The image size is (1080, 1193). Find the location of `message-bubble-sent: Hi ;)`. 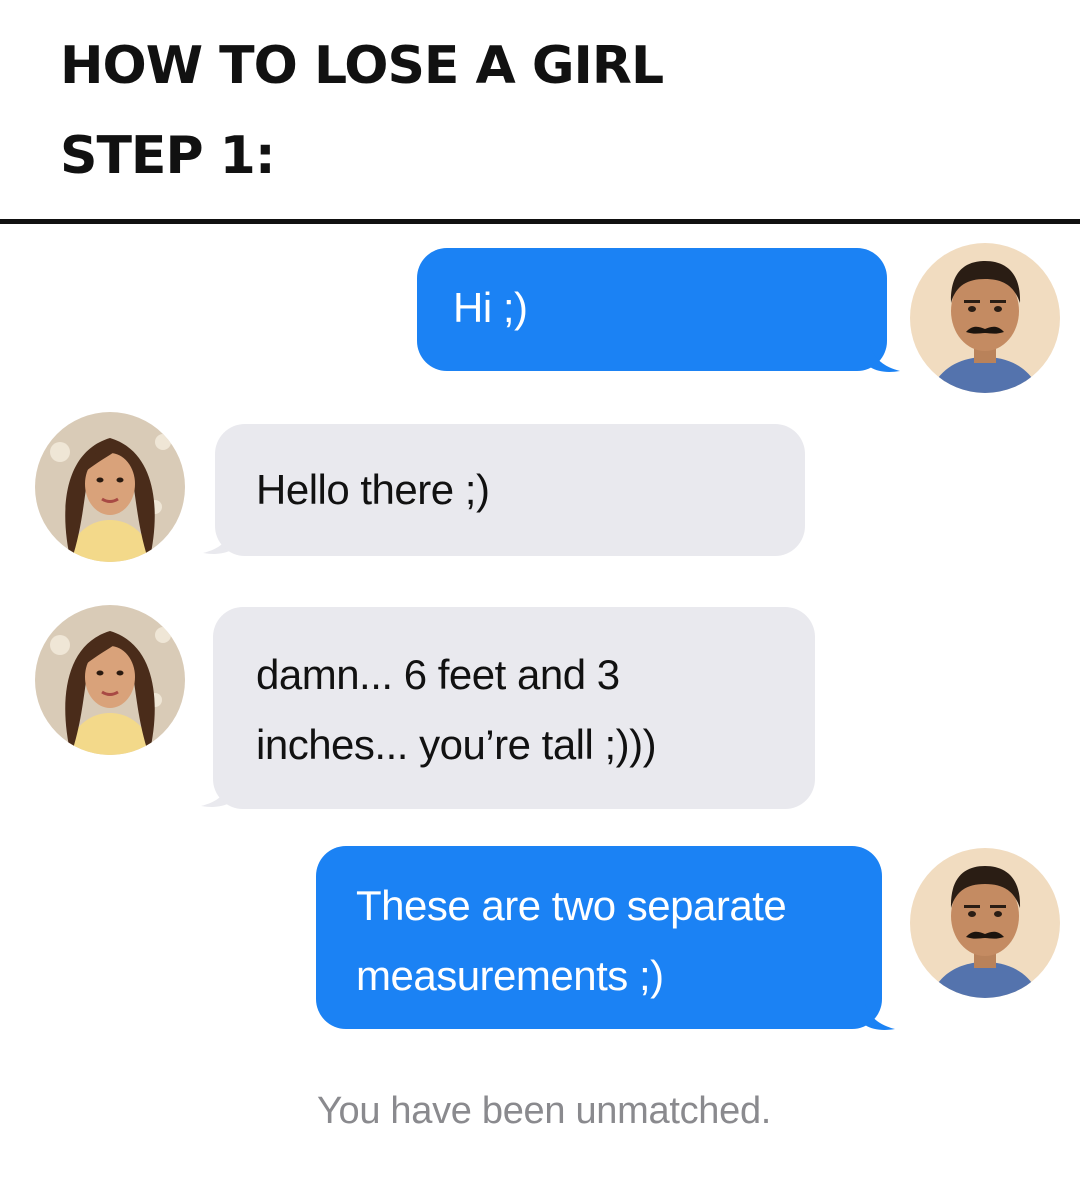

message-bubble-sent: Hi ;) is located at coordinates (652, 309).